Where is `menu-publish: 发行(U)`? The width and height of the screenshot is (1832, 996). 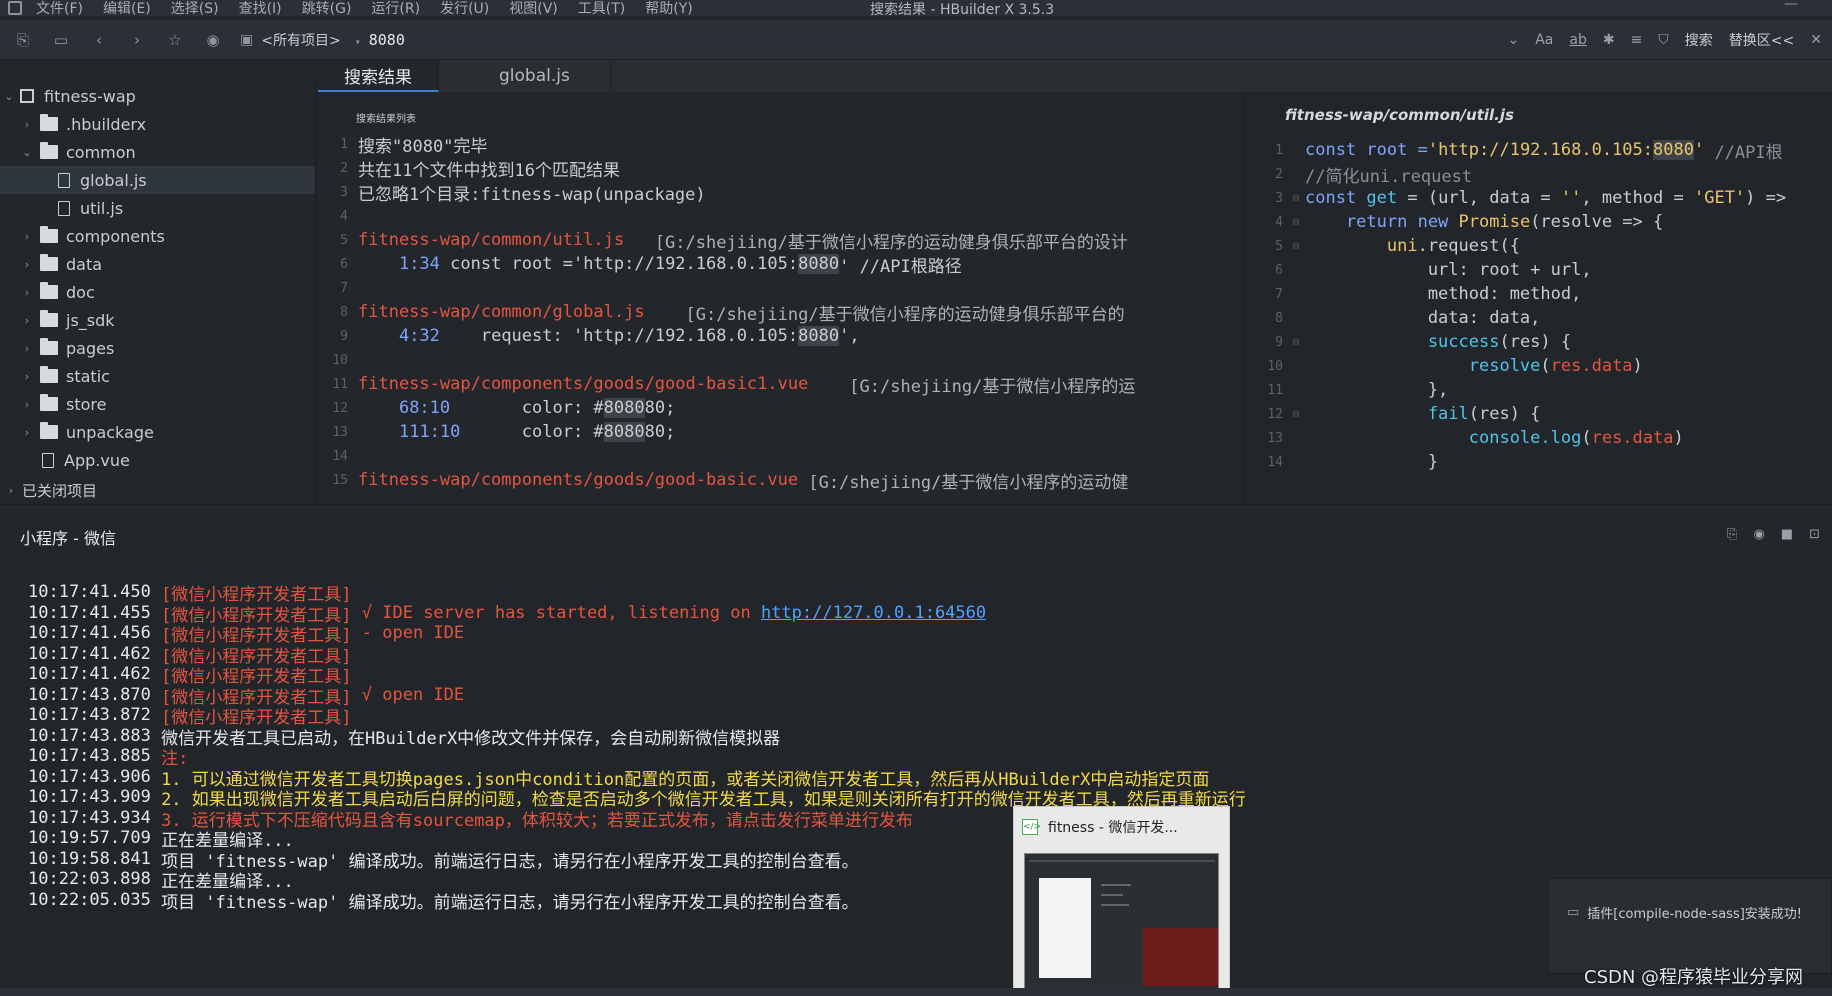
menu-publish: 发行(U) is located at coordinates (464, 8).